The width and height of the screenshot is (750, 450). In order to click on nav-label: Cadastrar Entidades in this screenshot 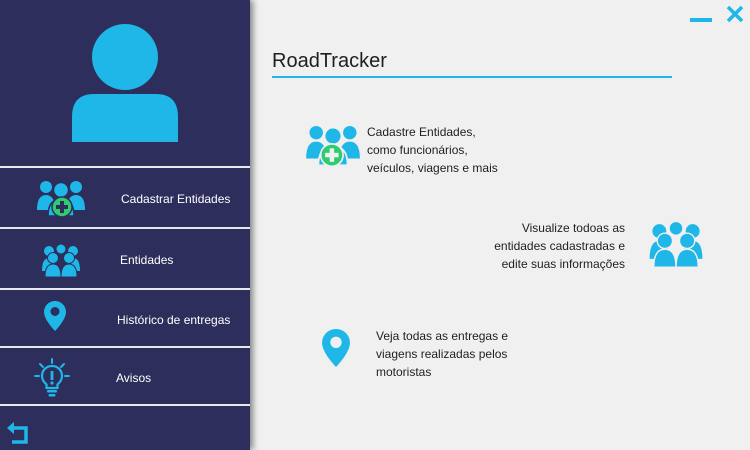, I will do `click(176, 199)`.